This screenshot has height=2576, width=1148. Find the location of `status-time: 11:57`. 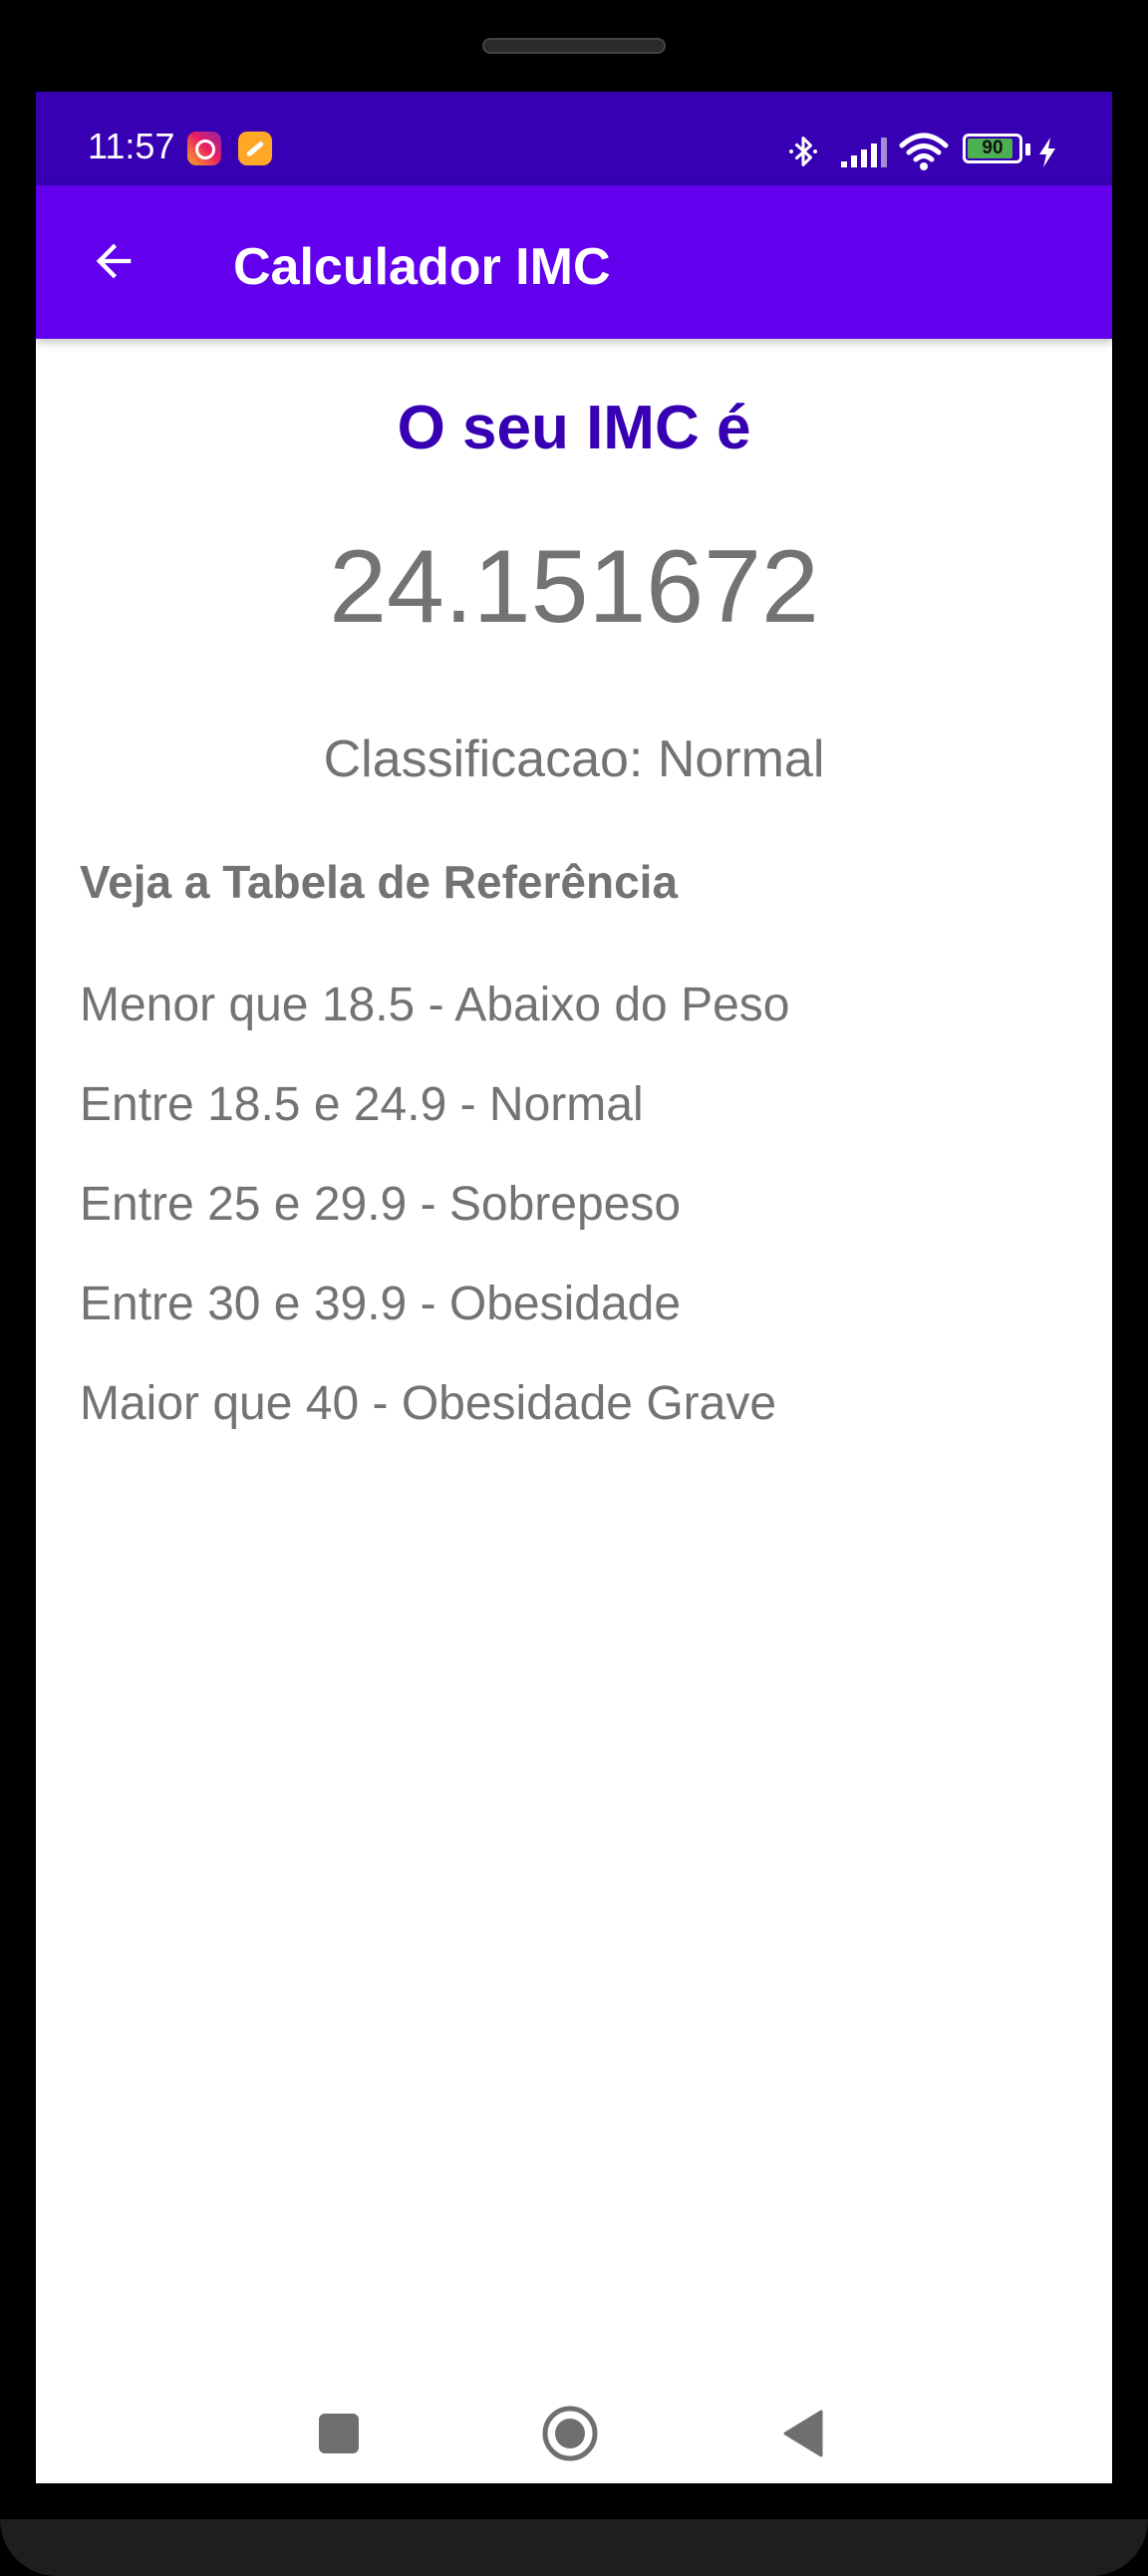

status-time: 11:57 is located at coordinates (131, 146).